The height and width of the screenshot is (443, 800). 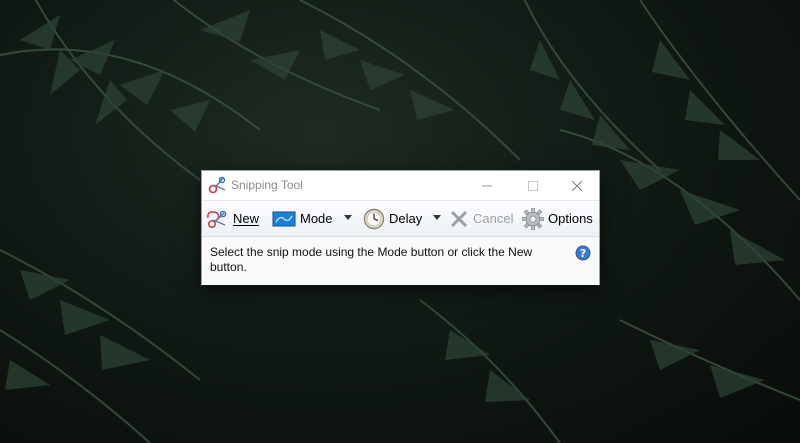 I want to click on options-button-label: Options, so click(x=570, y=218).